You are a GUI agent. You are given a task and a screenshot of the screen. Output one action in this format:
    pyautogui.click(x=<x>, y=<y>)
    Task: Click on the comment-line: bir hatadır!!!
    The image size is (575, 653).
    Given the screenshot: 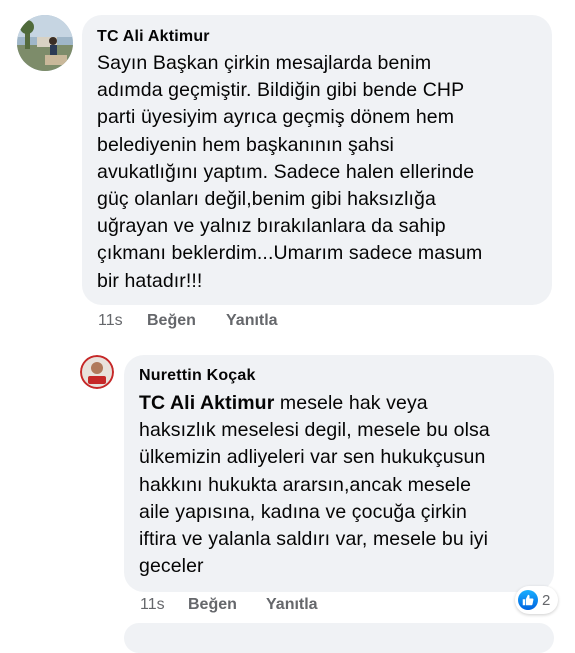 What is the action you would take?
    pyautogui.click(x=150, y=280)
    